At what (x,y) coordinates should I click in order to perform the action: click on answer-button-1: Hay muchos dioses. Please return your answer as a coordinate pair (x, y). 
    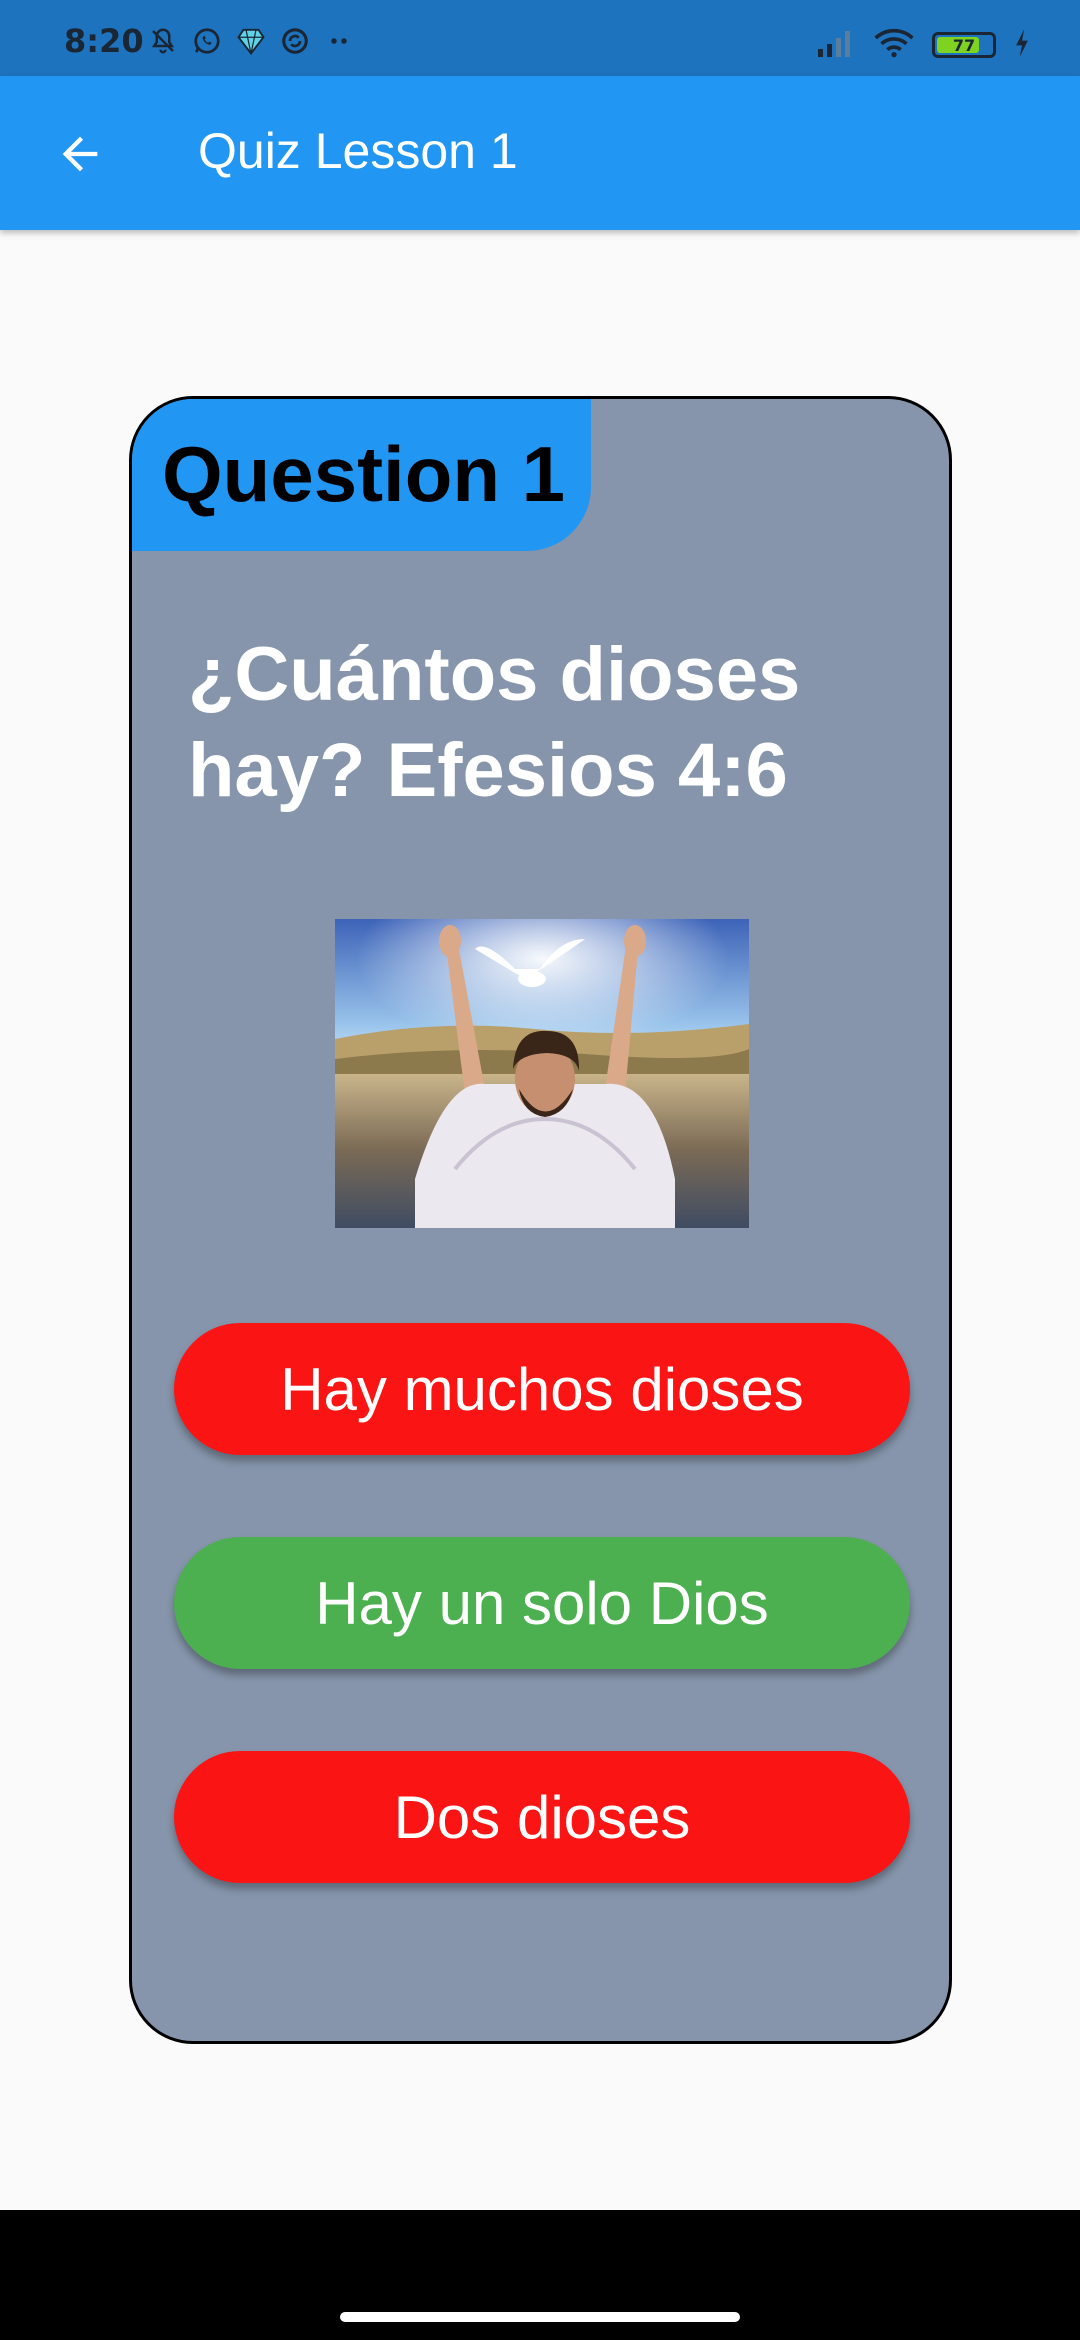
    Looking at the image, I should click on (542, 1389).